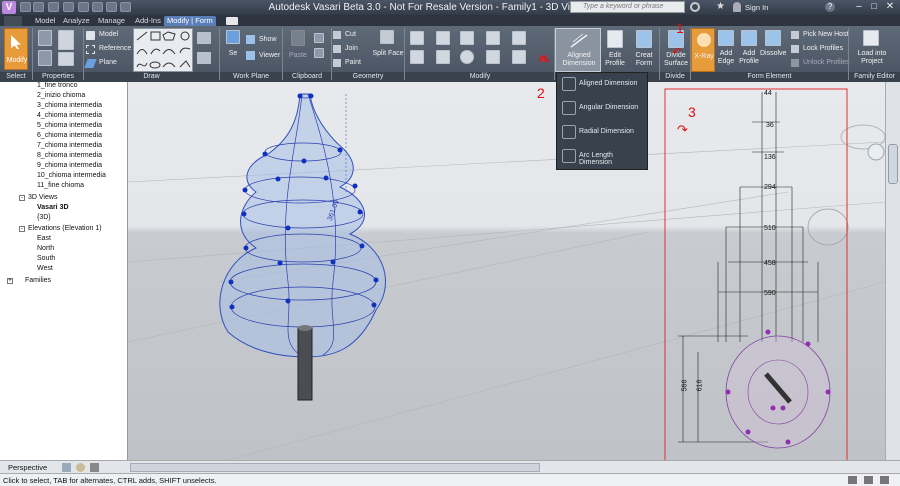  Describe the element at coordinates (45, 268) in the screenshot. I see `browser-elevation-west: West` at that location.